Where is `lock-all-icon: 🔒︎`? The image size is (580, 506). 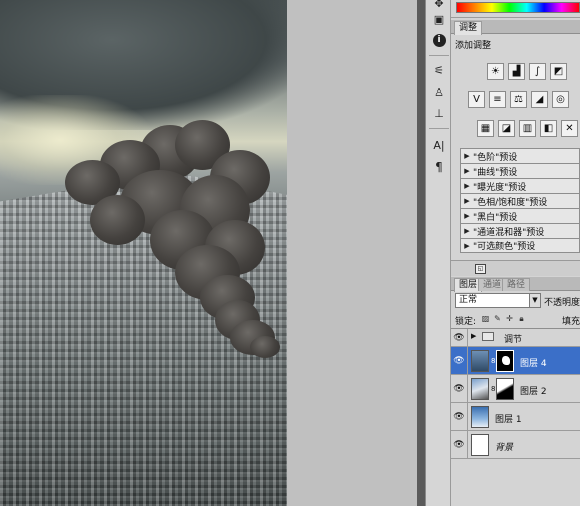 lock-all-icon: 🔒︎ is located at coordinates (521, 318).